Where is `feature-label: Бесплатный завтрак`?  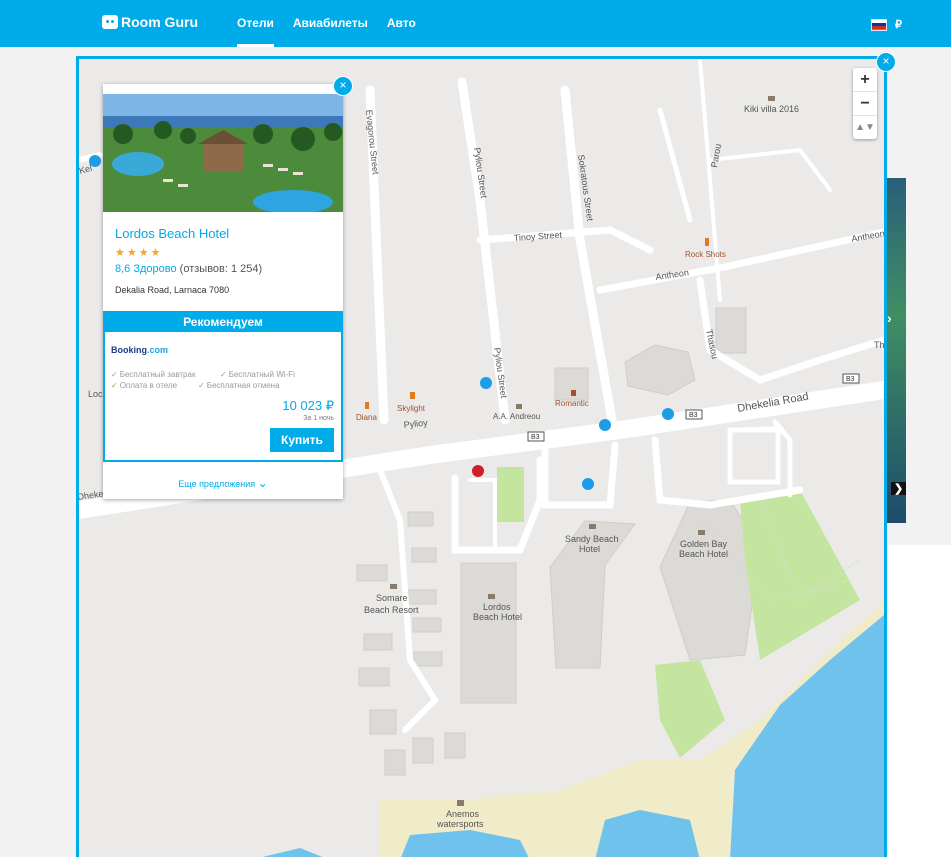
feature-label: Бесплатный завтрак is located at coordinates (157, 374).